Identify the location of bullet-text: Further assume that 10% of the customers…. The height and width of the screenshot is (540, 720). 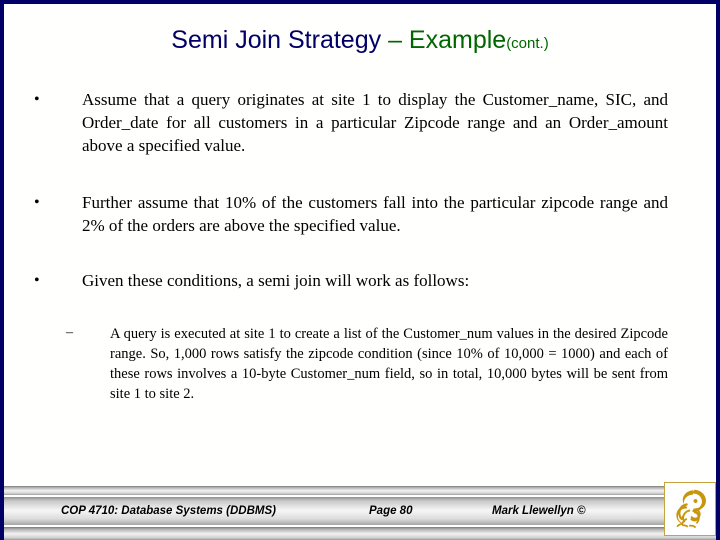
(375, 214).